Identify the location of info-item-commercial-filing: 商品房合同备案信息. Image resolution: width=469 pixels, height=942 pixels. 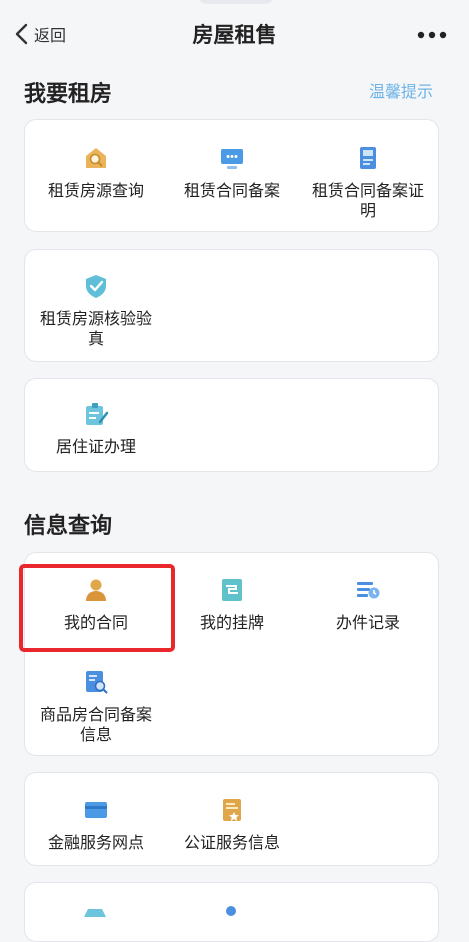
(96, 707).